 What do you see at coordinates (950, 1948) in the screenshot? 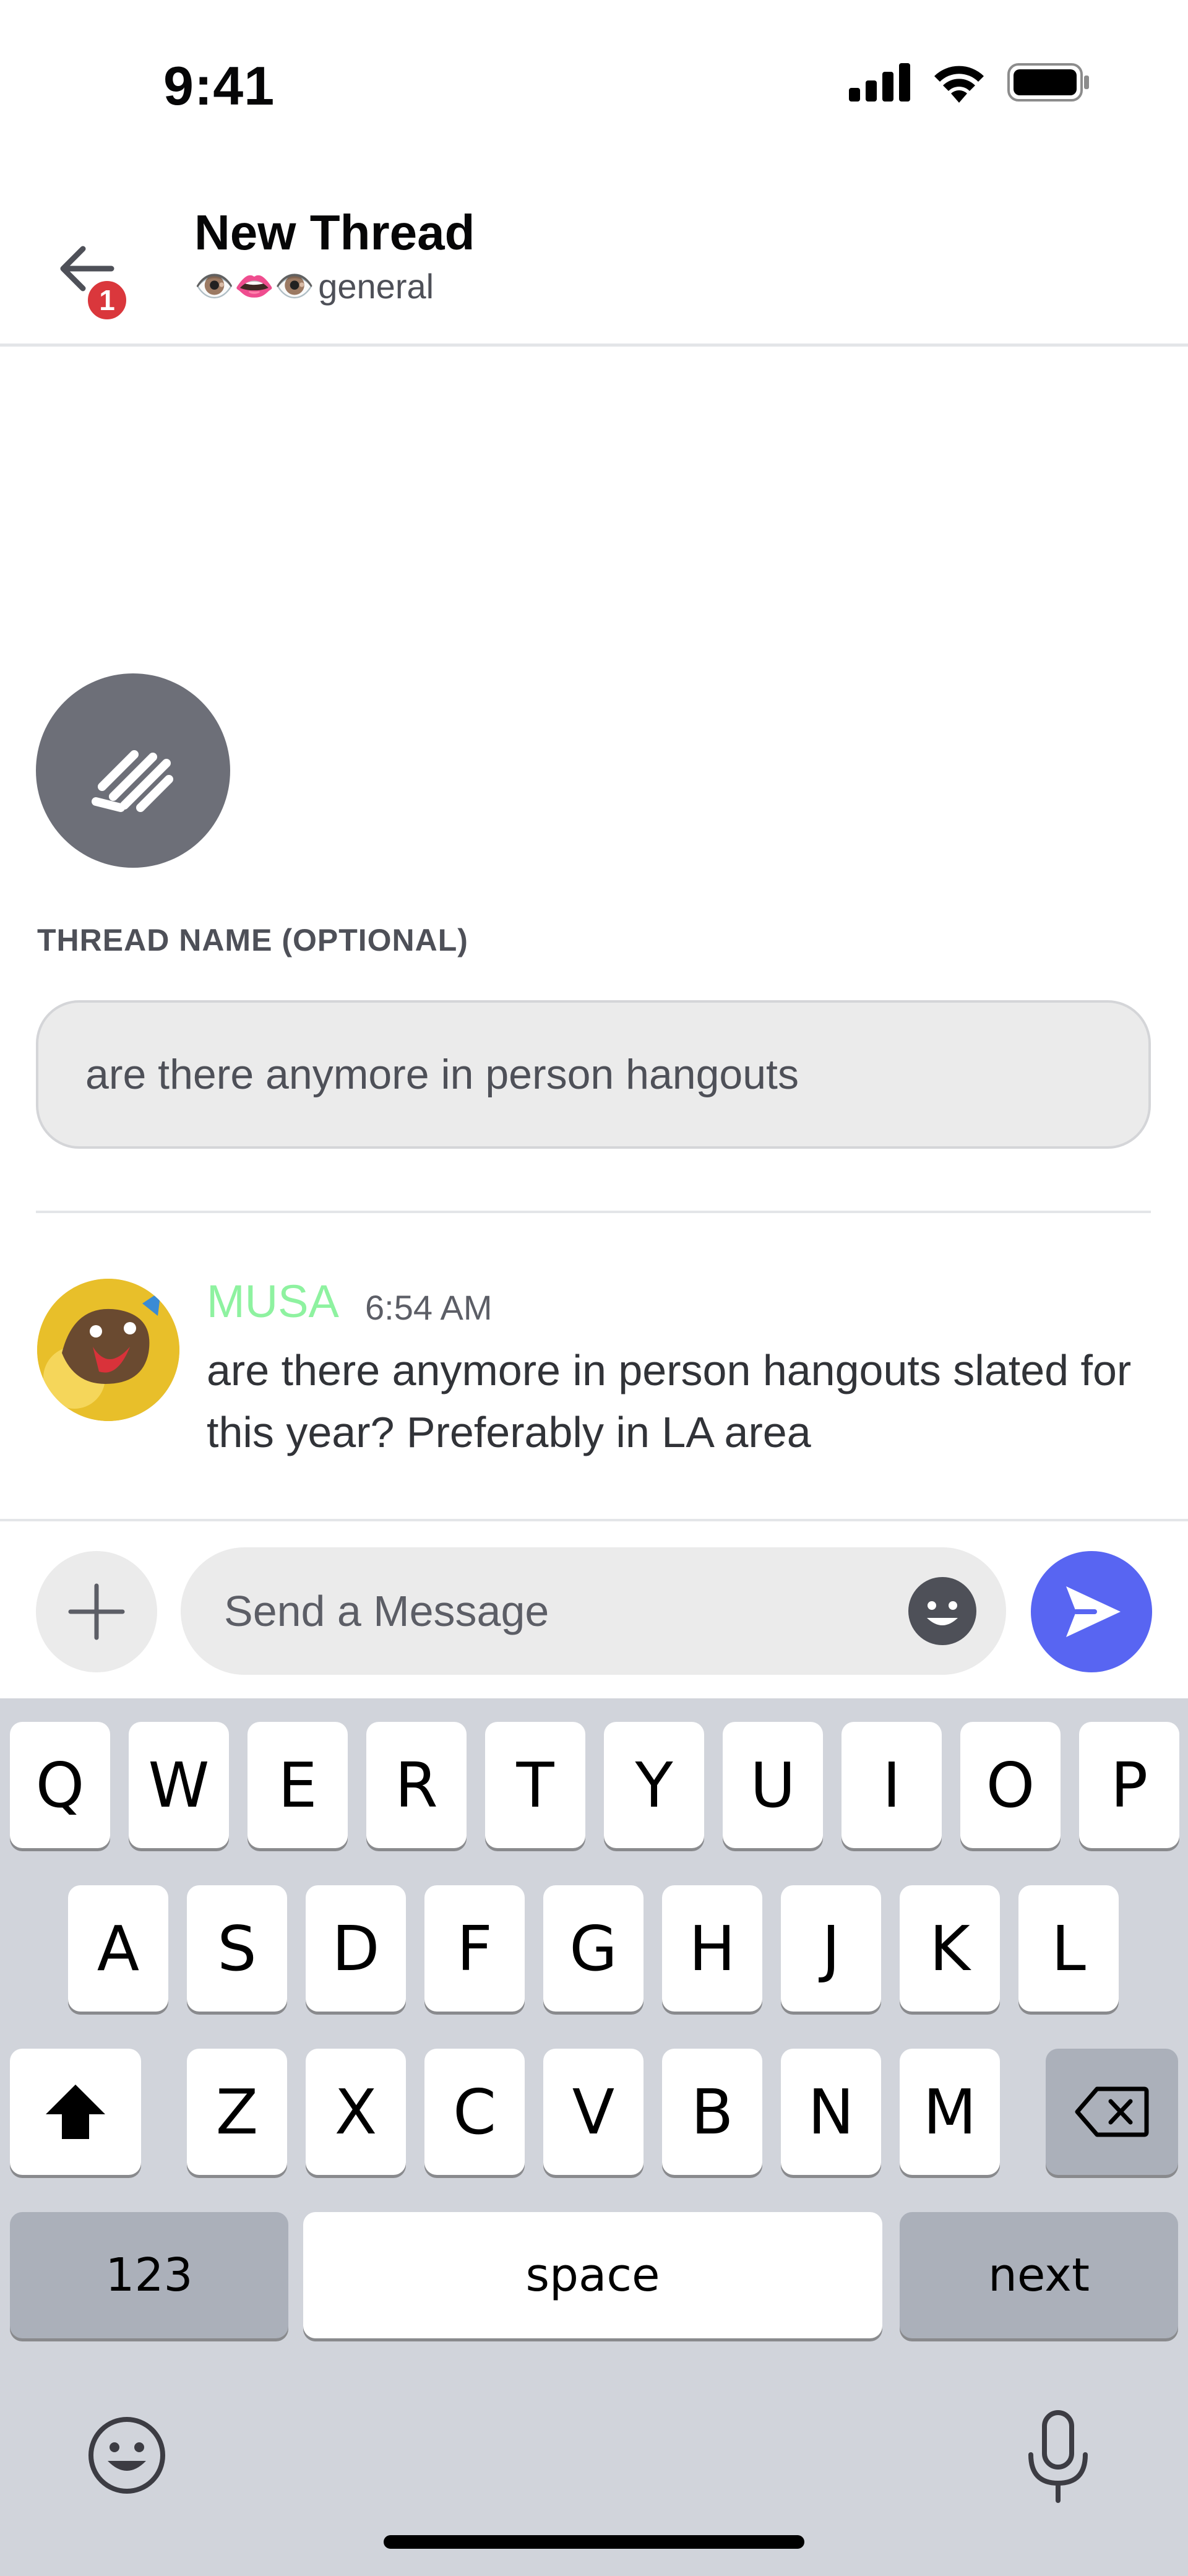
I see `key-k: K` at bounding box center [950, 1948].